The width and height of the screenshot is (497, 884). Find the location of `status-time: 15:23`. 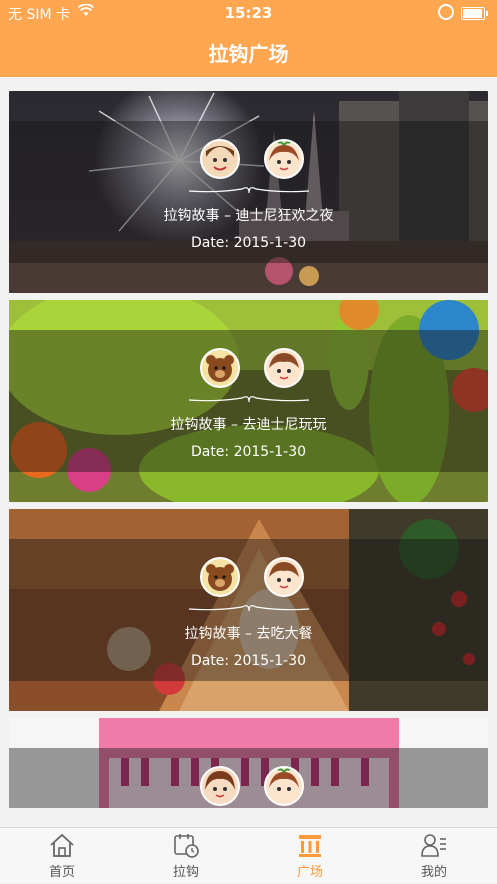

status-time: 15:23 is located at coordinates (248, 13).